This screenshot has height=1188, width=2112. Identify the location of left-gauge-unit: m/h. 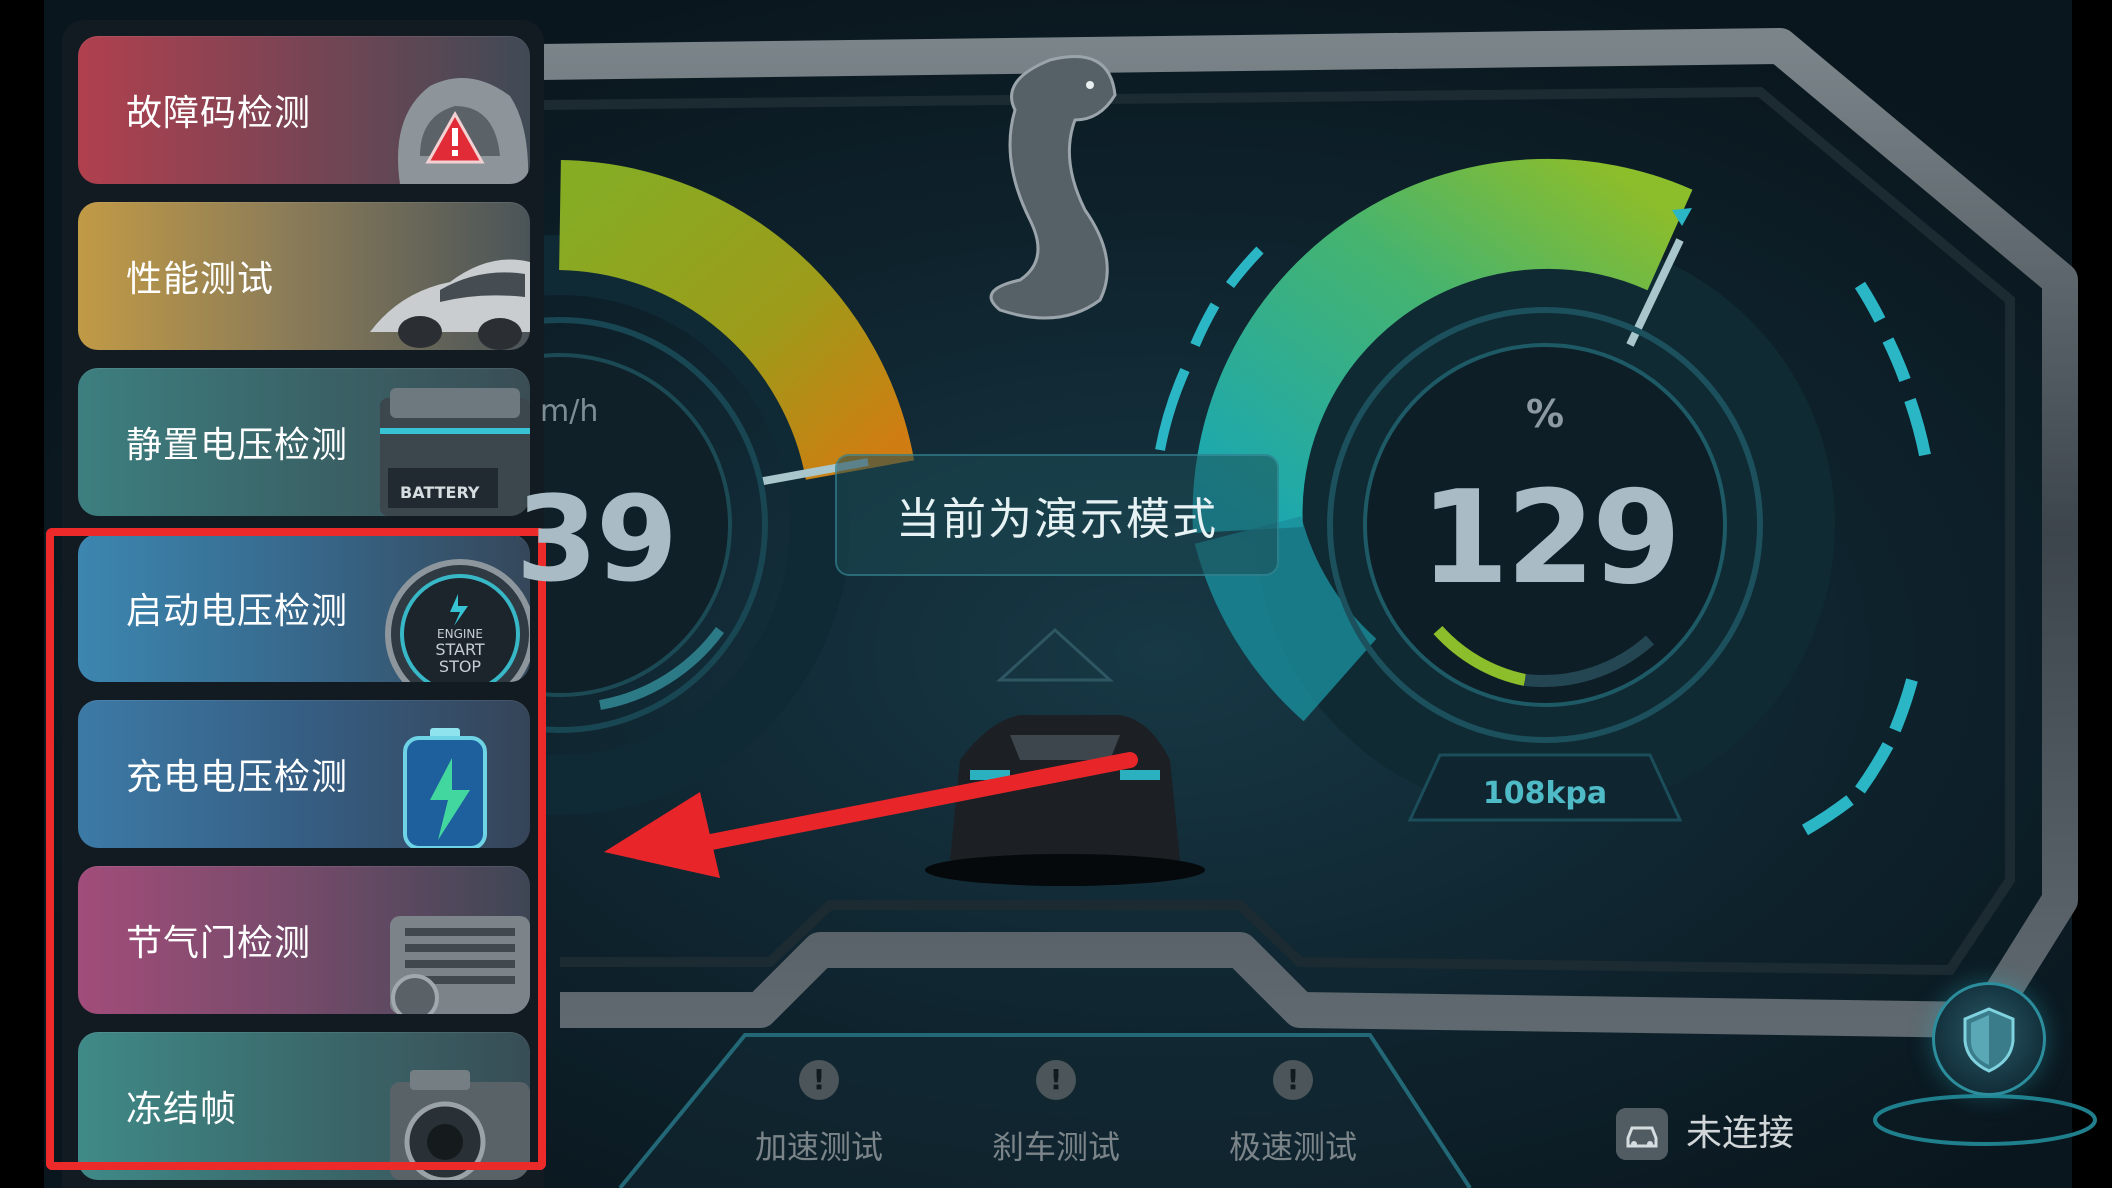
(569, 411).